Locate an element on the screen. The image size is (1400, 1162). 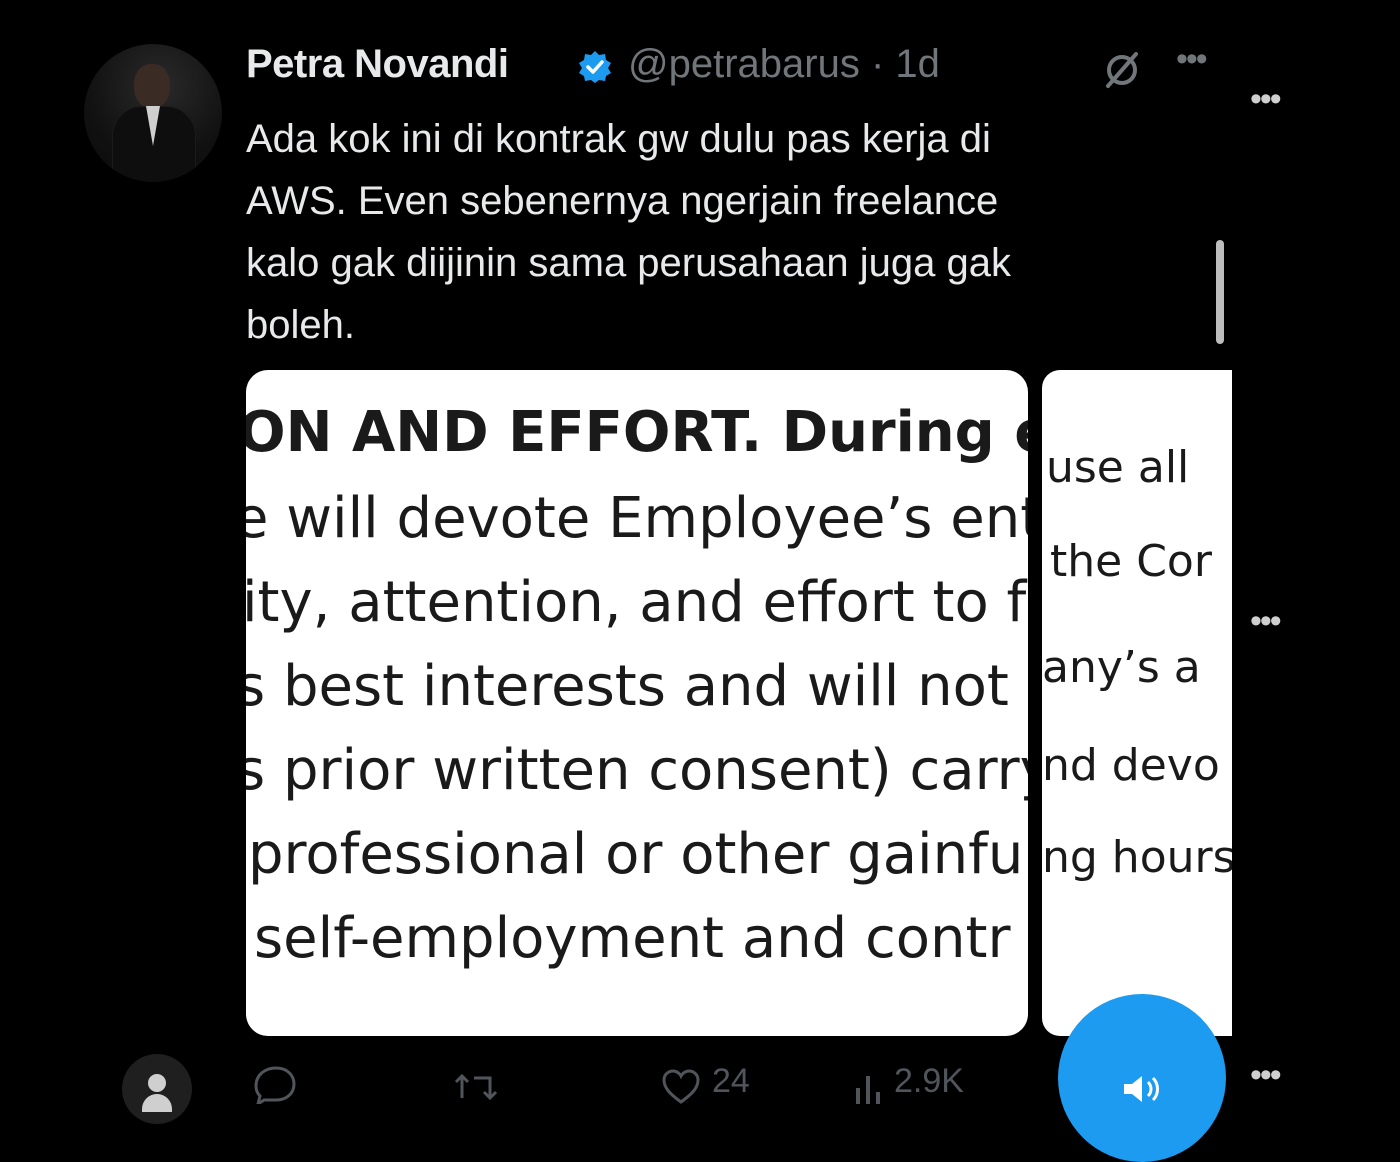
author-handle-and-time: @petrabarus · 1d is located at coordinates (784, 64).